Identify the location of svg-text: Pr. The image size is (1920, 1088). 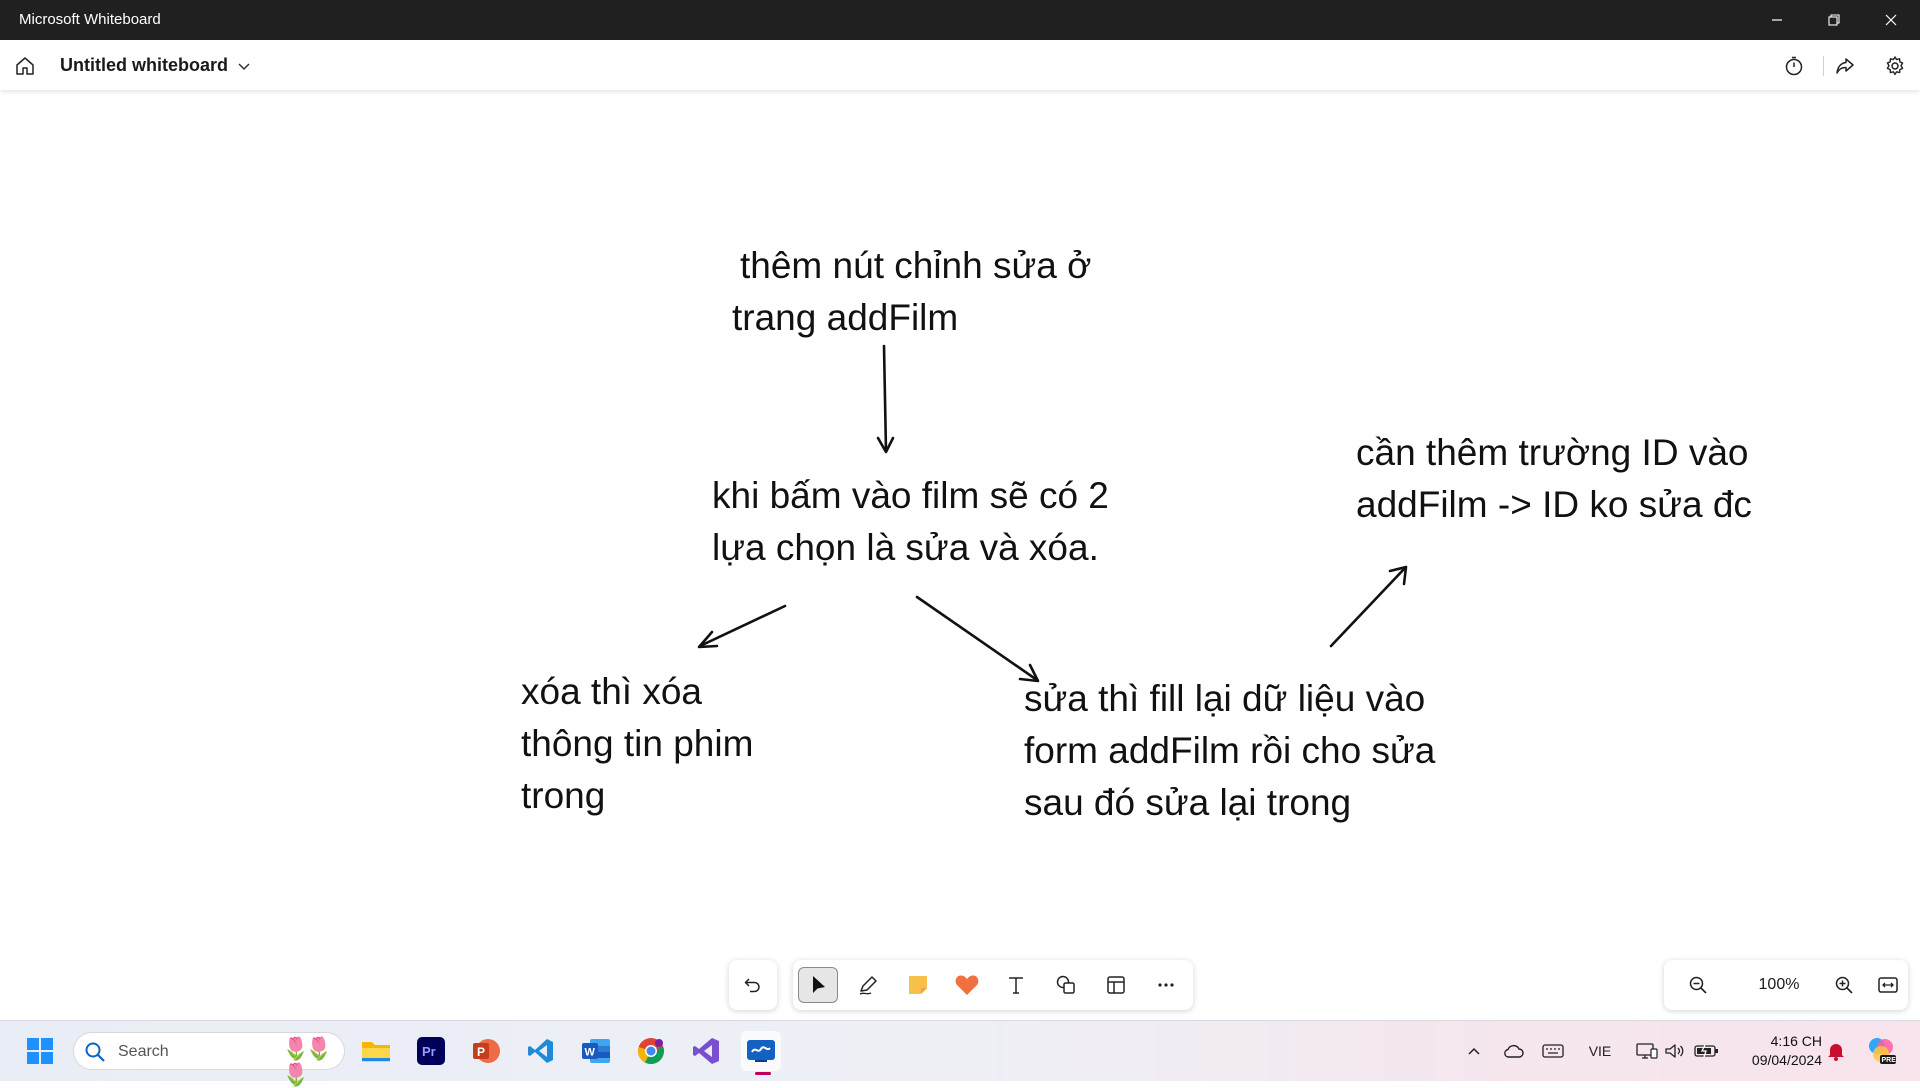
(429, 1051).